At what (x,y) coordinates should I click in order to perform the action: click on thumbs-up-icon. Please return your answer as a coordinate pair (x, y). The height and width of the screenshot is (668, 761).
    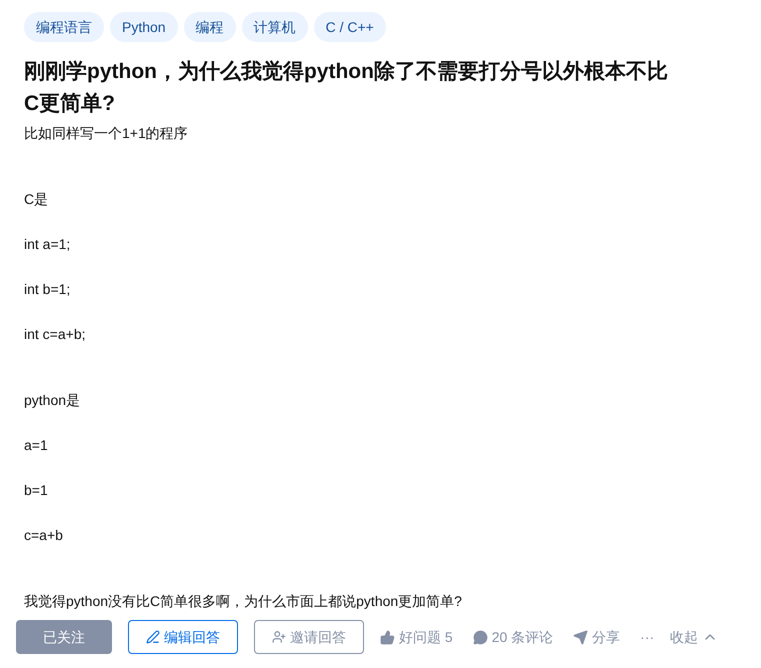
    Looking at the image, I should click on (387, 637).